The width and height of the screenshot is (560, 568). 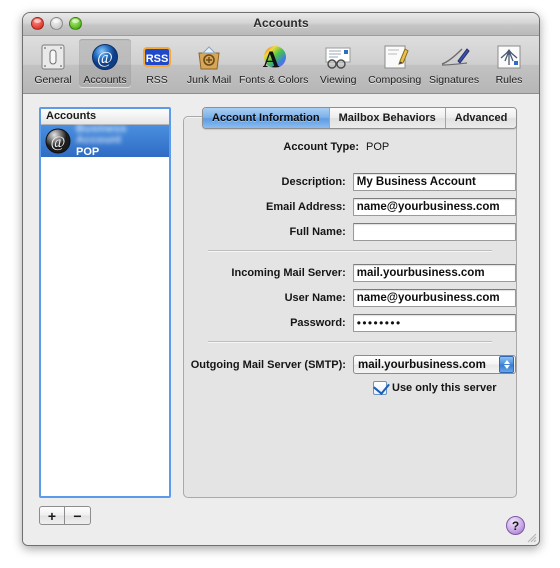 I want to click on toolbar-item-rules: Rules, so click(x=509, y=63).